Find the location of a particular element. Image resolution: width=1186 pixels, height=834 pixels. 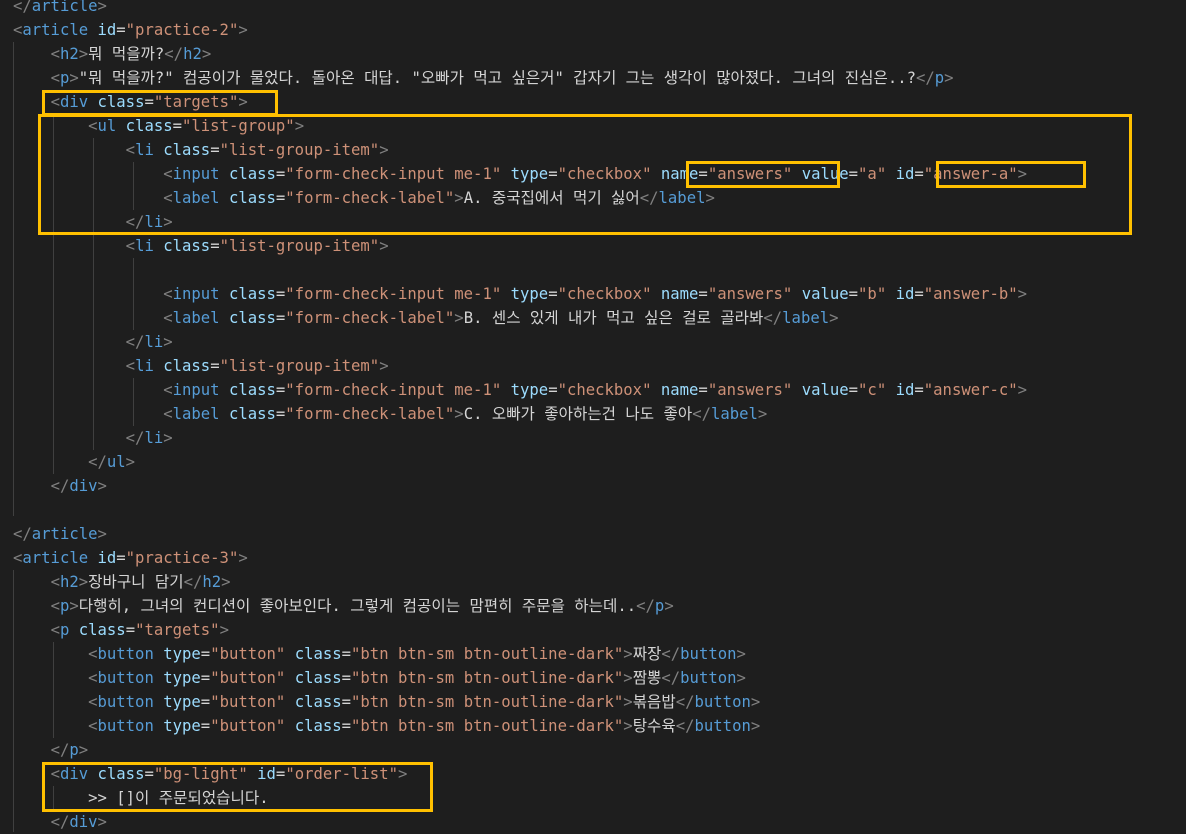

code-line: <p class="targets"> is located at coordinates (593, 630).